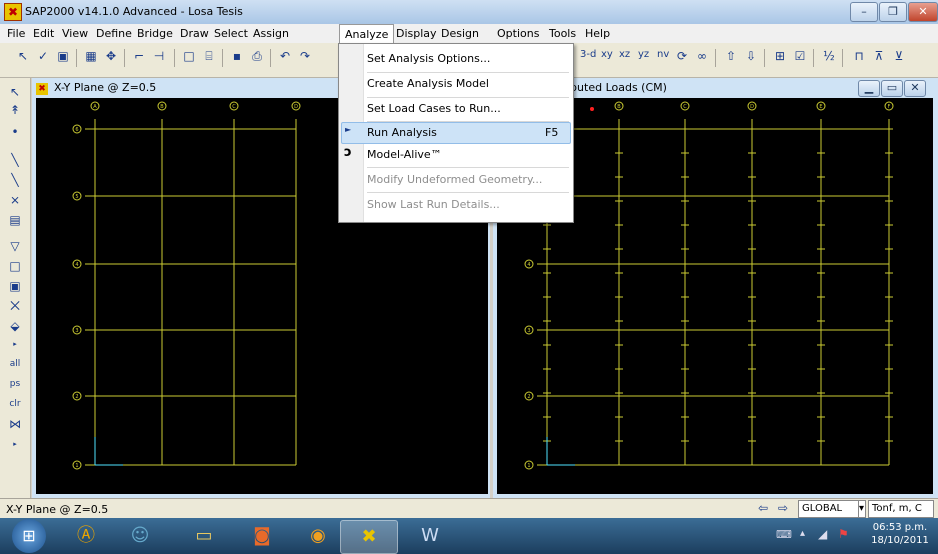 Image resolution: width=938 pixels, height=554 pixels. Describe the element at coordinates (15, 200) in the screenshot. I see `draw-braces-icon: ⨯` at that location.